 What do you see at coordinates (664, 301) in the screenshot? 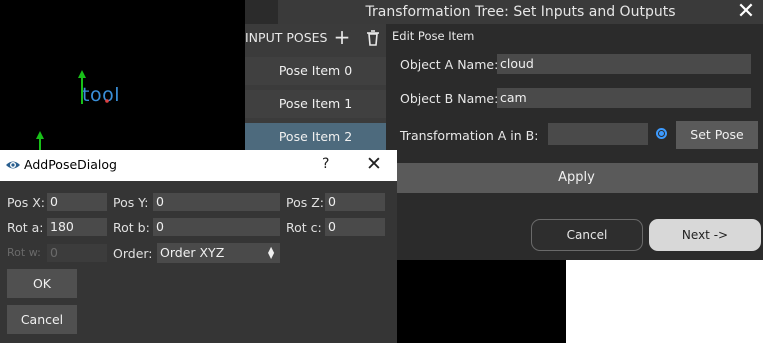
I see `background-window` at bounding box center [664, 301].